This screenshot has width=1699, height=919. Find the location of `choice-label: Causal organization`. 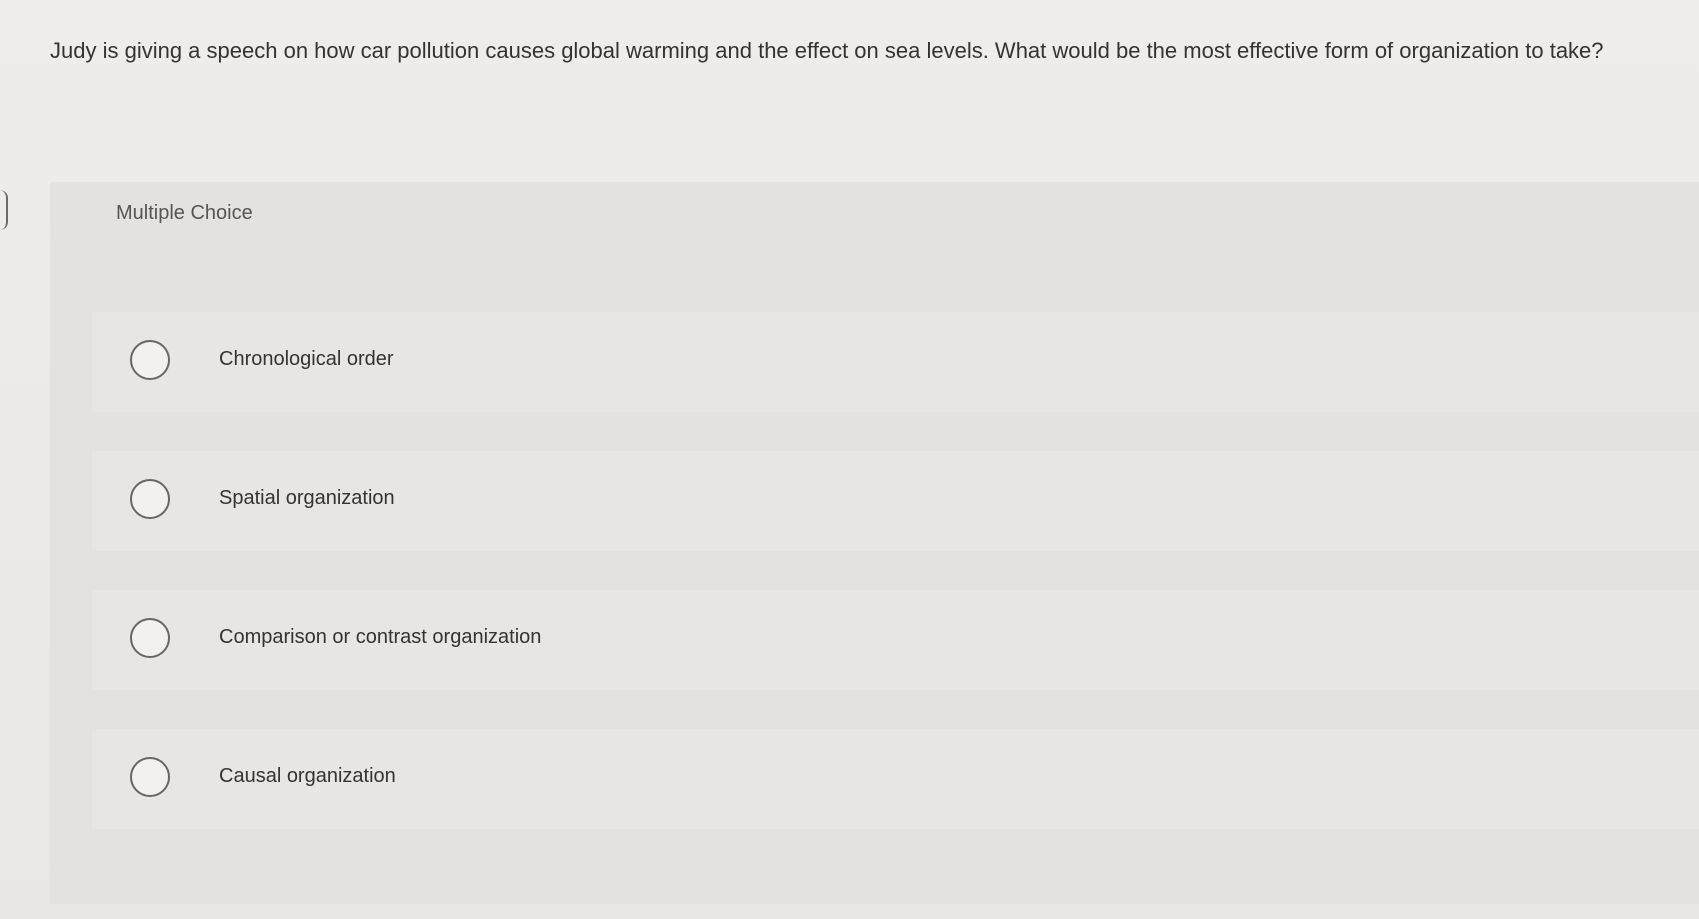

choice-label: Causal organization is located at coordinates (307, 776).